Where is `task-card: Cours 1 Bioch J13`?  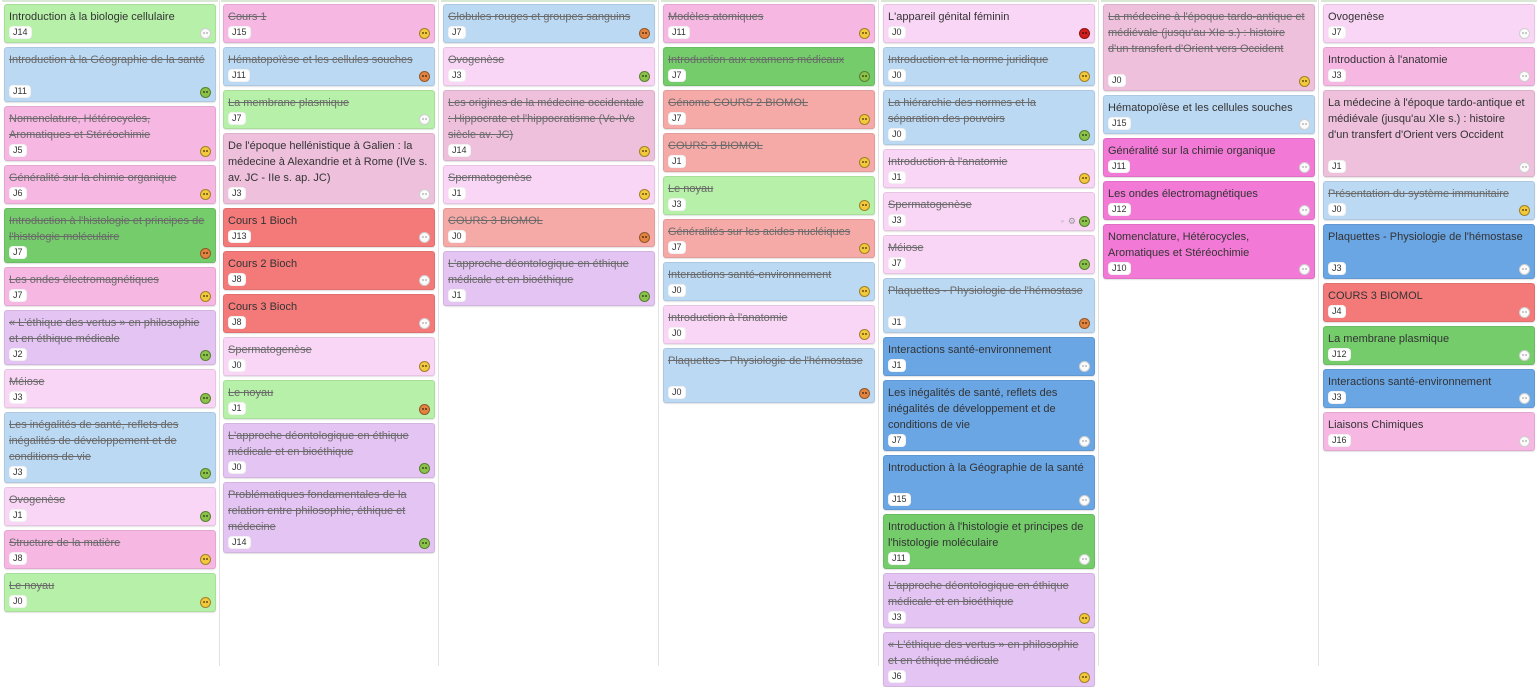
task-card: Cours 1 Bioch J13 is located at coordinates (329, 227).